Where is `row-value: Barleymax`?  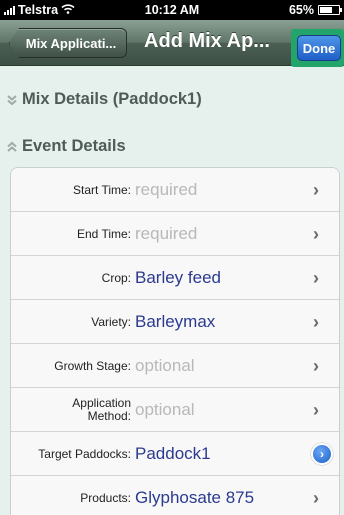 row-value: Barleymax is located at coordinates (175, 321).